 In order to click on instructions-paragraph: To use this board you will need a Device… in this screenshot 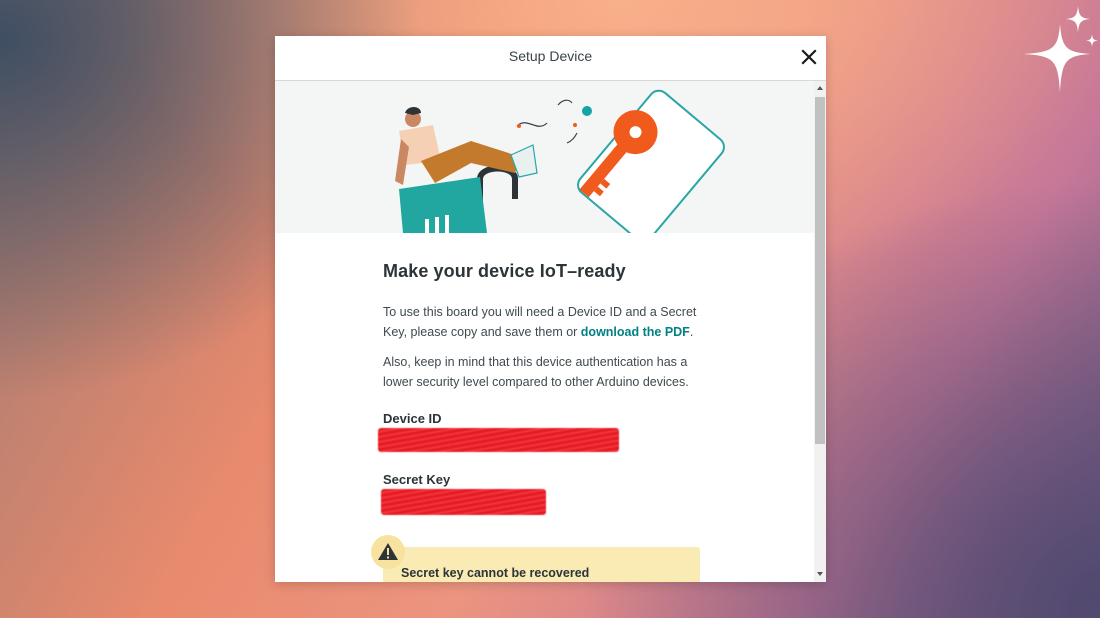, I will do `click(548, 322)`.